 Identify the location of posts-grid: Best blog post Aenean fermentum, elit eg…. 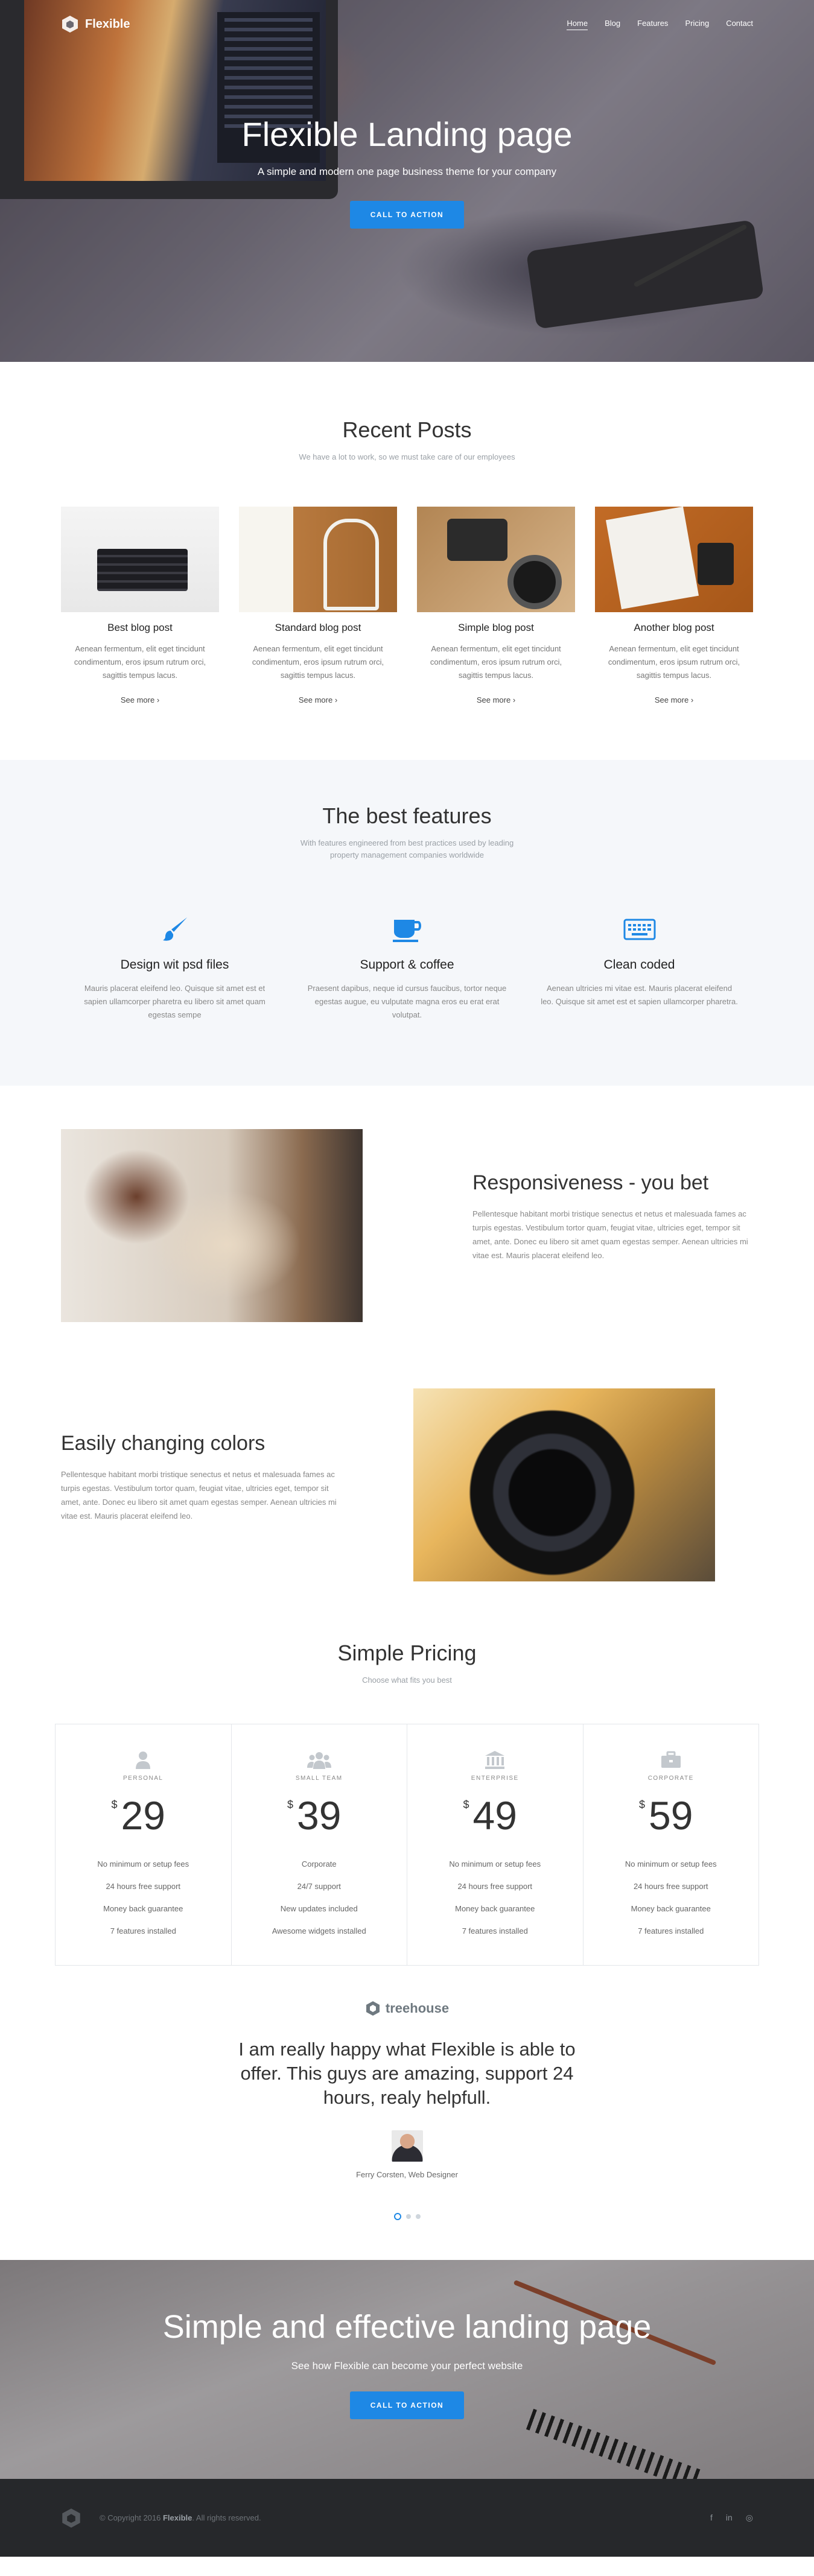
(407, 606).